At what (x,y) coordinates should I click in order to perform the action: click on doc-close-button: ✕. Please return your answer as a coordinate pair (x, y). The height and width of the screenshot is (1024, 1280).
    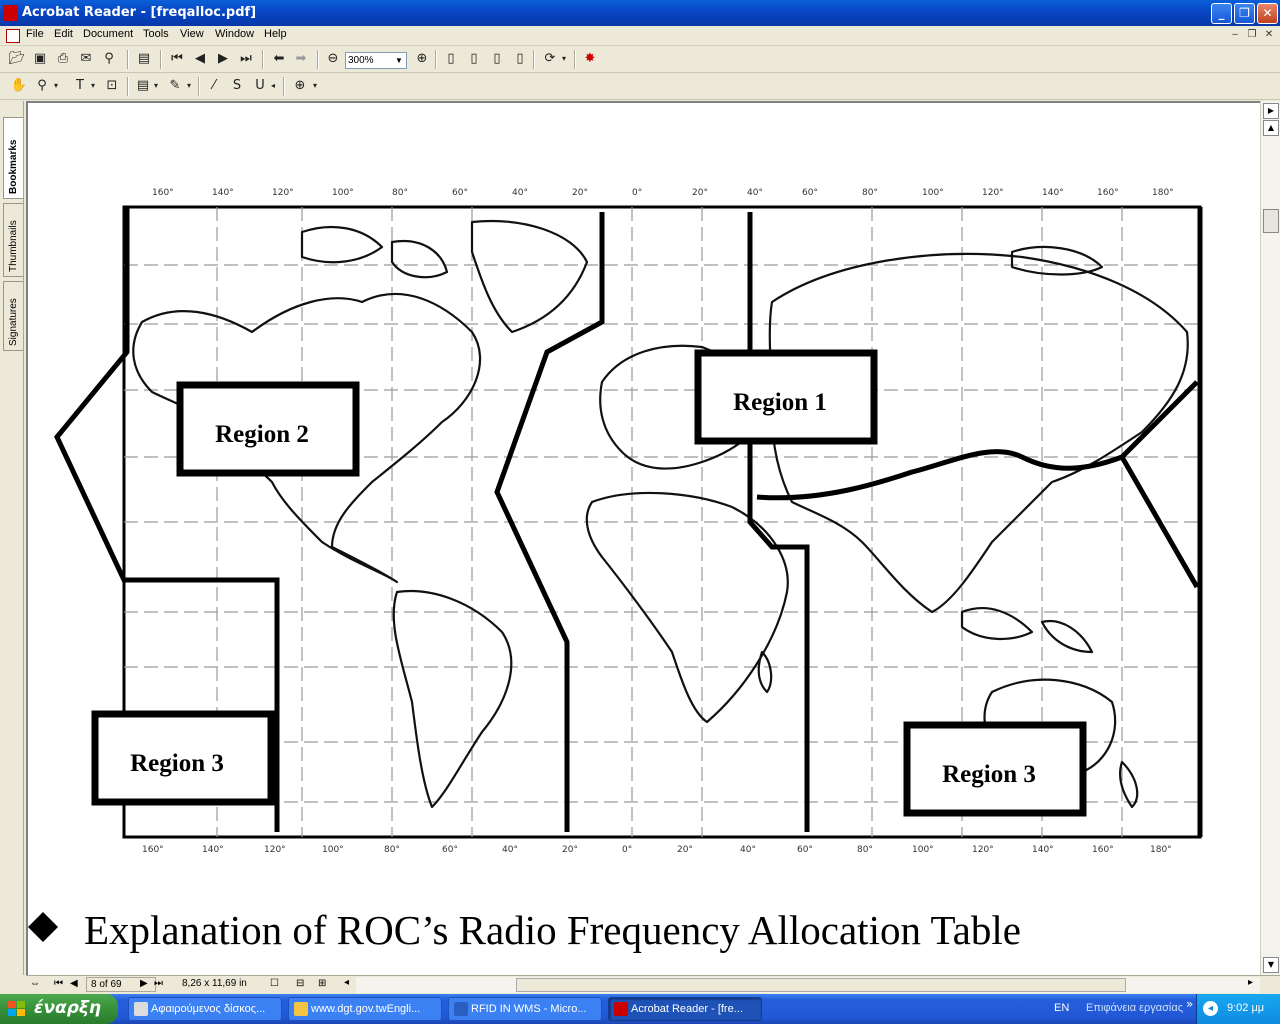
    Looking at the image, I should click on (1269, 35).